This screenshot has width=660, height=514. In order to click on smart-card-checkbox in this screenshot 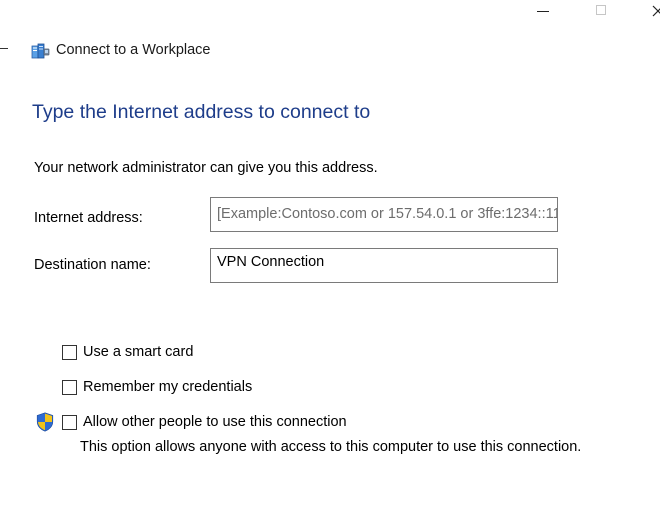, I will do `click(69, 352)`.